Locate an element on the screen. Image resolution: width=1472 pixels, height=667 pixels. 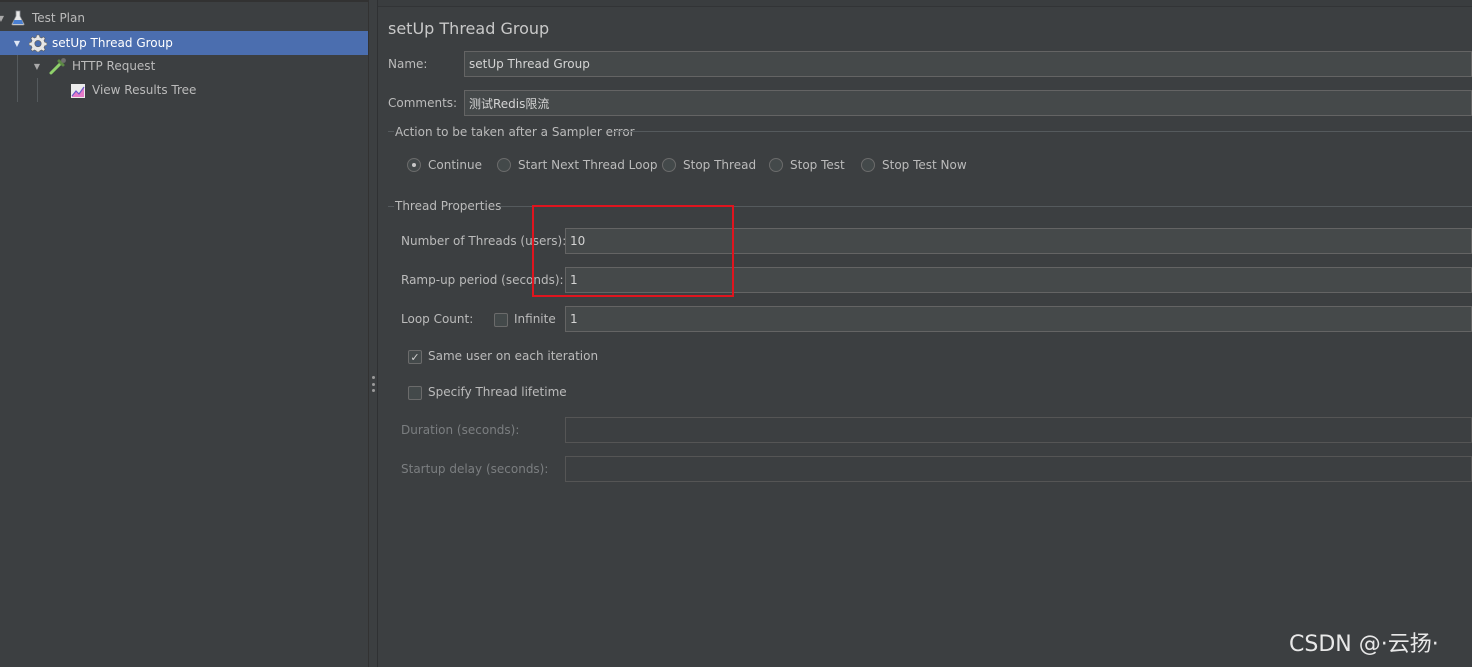
comments-field: 测试Redis限流 is located at coordinates (968, 103).